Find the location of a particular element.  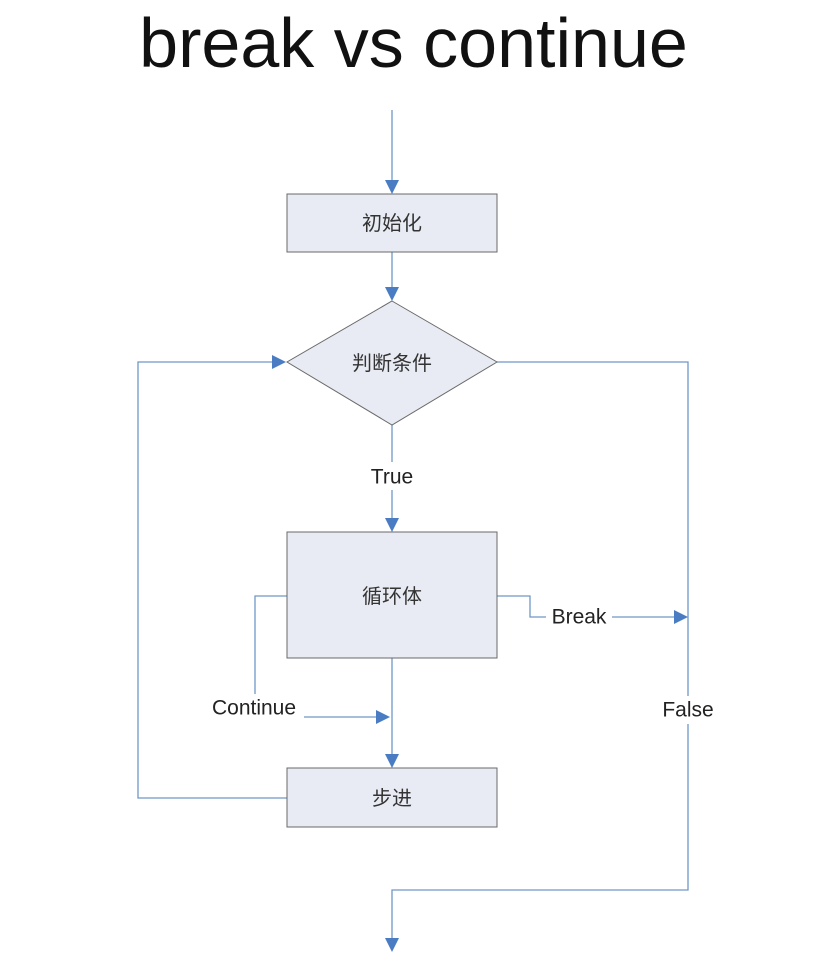

body-label: 循环体 is located at coordinates (392, 596).